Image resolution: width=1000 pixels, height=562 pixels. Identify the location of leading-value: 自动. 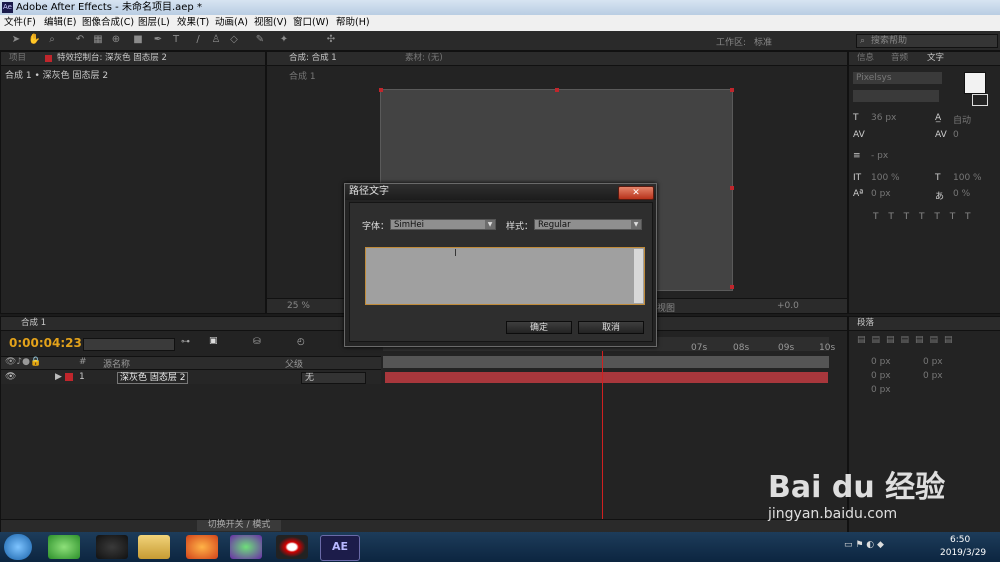
(962, 119).